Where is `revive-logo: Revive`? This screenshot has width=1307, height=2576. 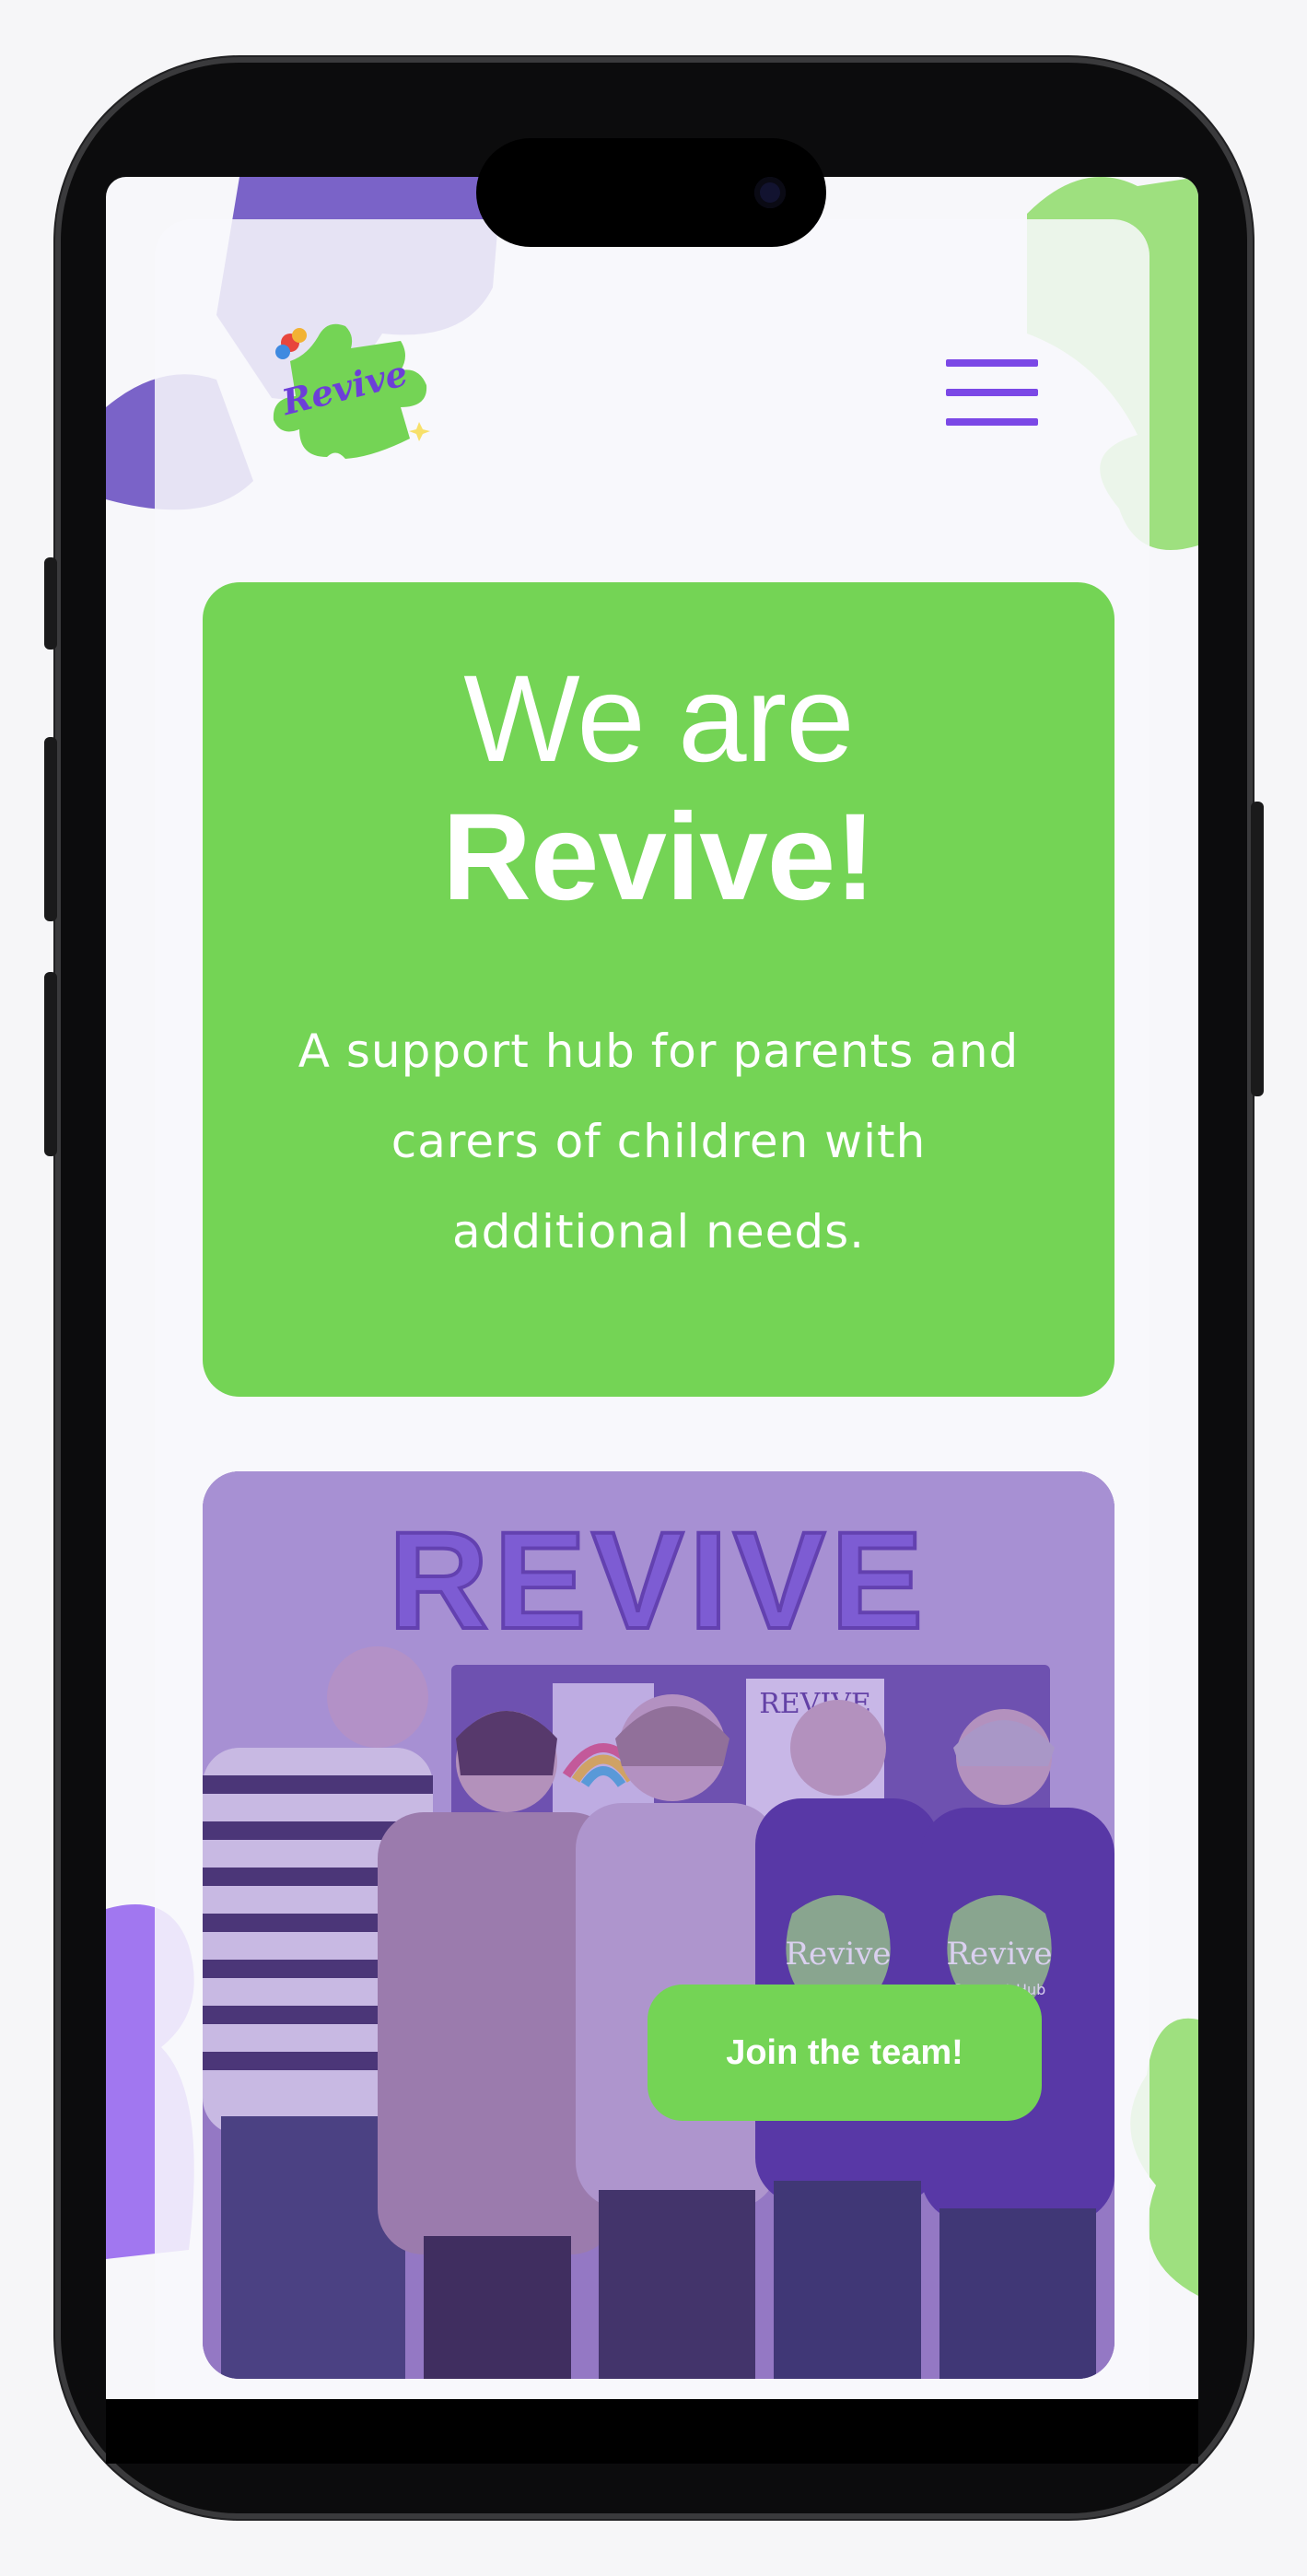 revive-logo: Revive is located at coordinates (353, 392).